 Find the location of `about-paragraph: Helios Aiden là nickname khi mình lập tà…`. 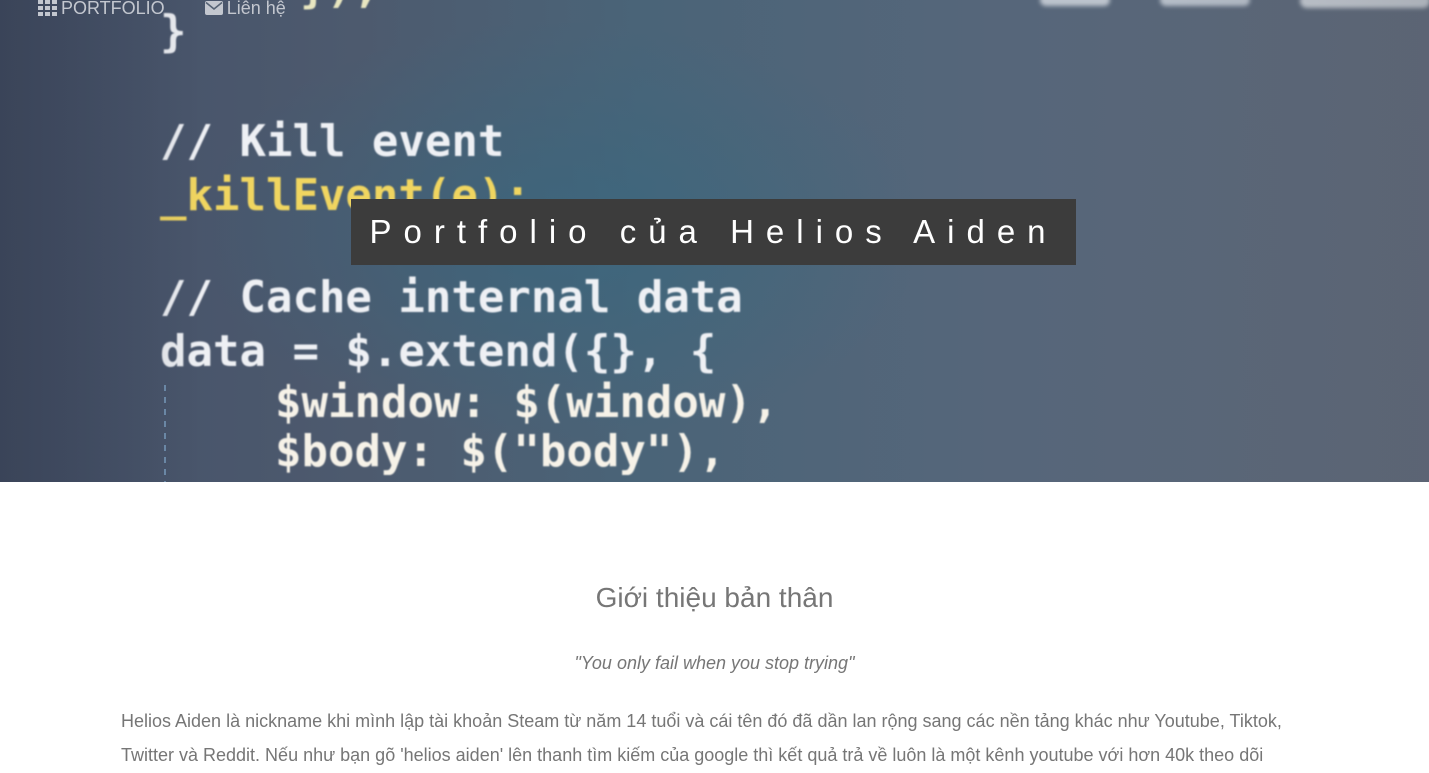

about-paragraph: Helios Aiden là nickname khi mình lập tà… is located at coordinates (701, 738).